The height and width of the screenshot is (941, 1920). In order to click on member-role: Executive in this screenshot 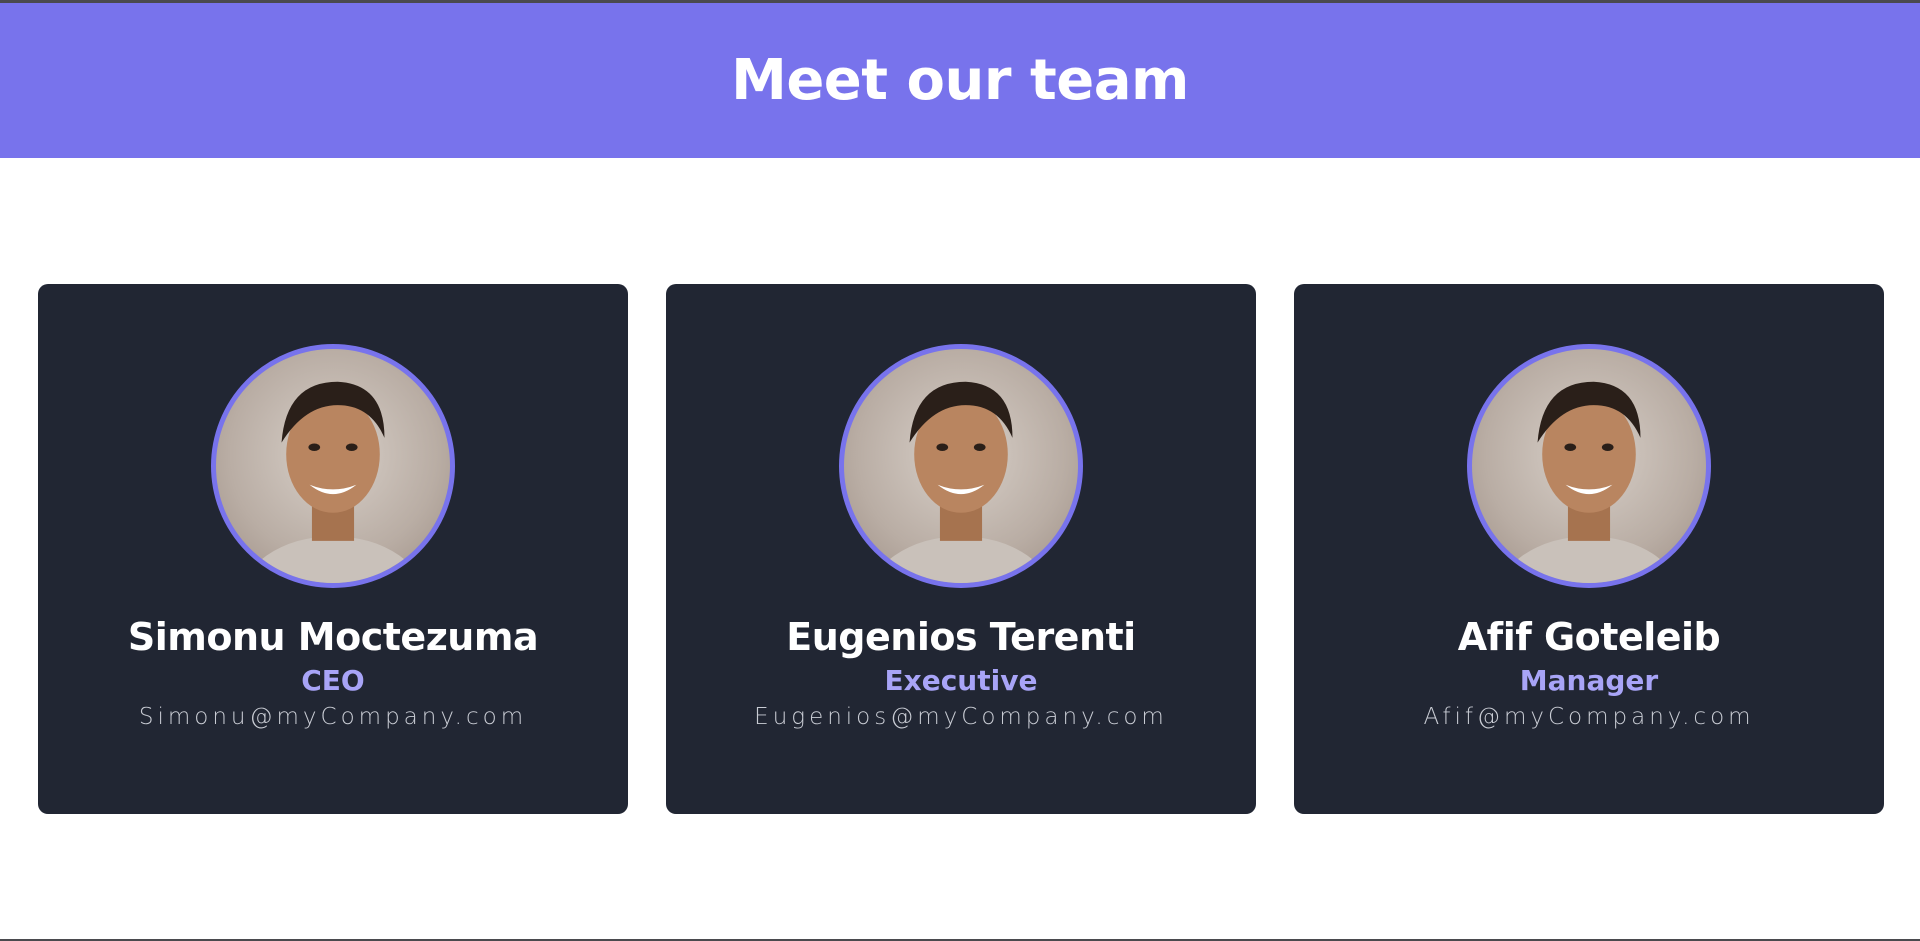, I will do `click(961, 680)`.